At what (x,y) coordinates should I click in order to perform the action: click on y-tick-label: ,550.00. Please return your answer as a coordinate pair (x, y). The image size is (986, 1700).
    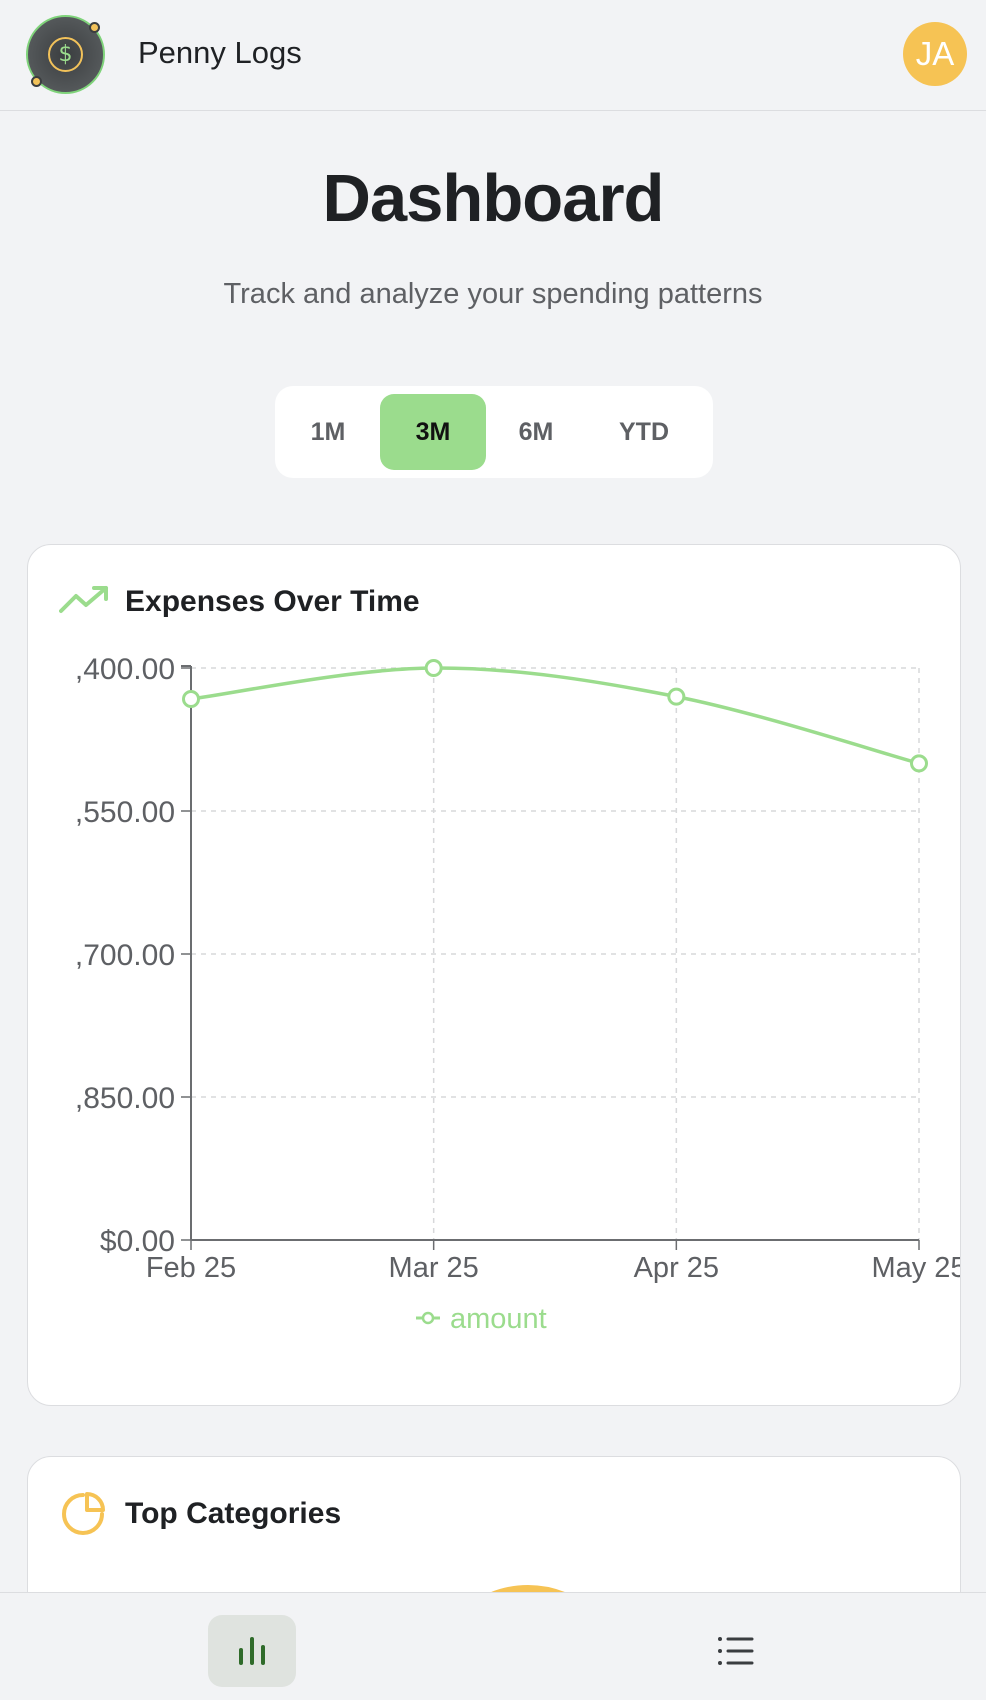
    Looking at the image, I should click on (125, 812).